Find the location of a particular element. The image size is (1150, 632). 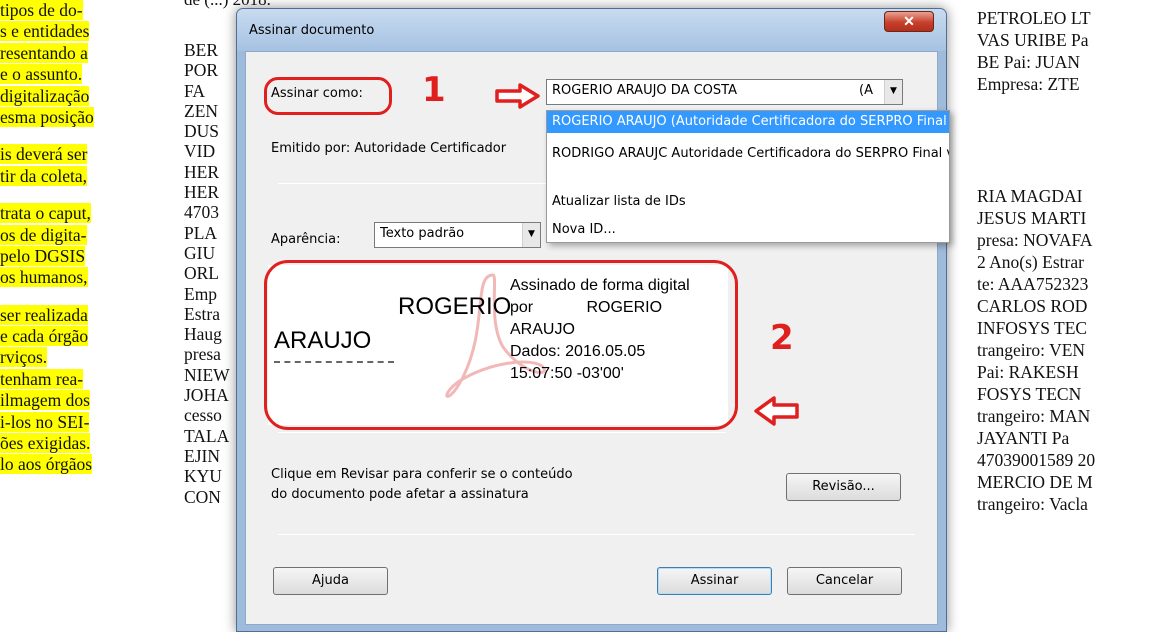

document-line: trata o caput, is located at coordinates (45, 213).